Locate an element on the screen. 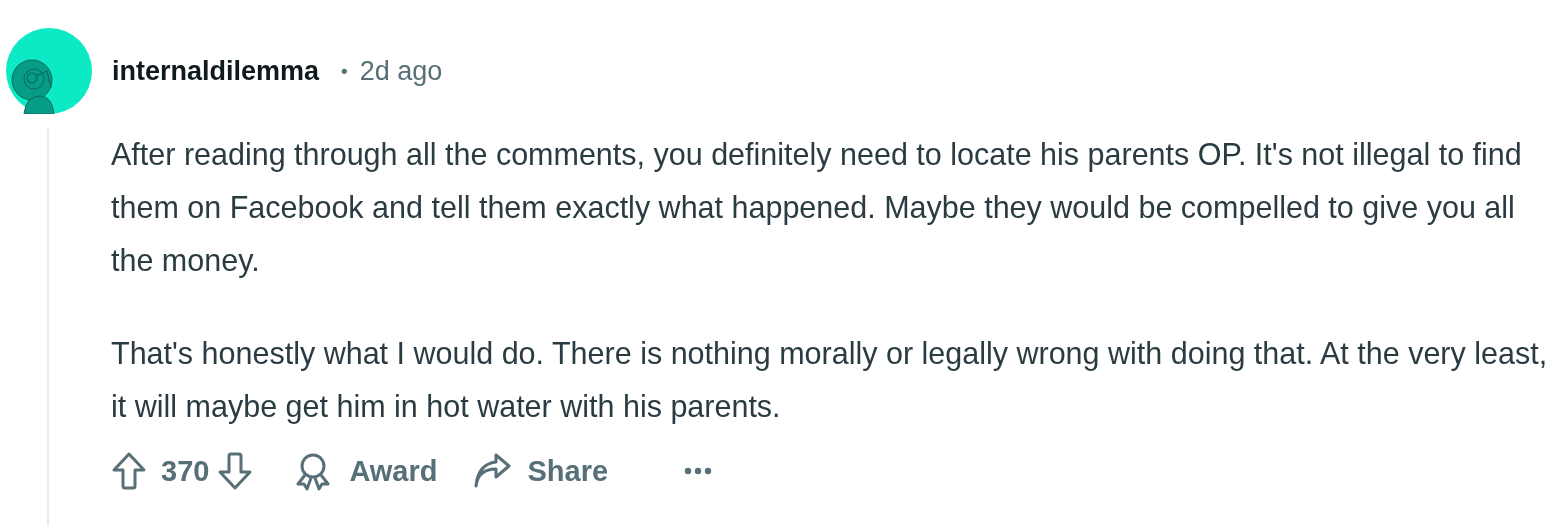 The height and width of the screenshot is (526, 1561). award-button: Award is located at coordinates (365, 471).